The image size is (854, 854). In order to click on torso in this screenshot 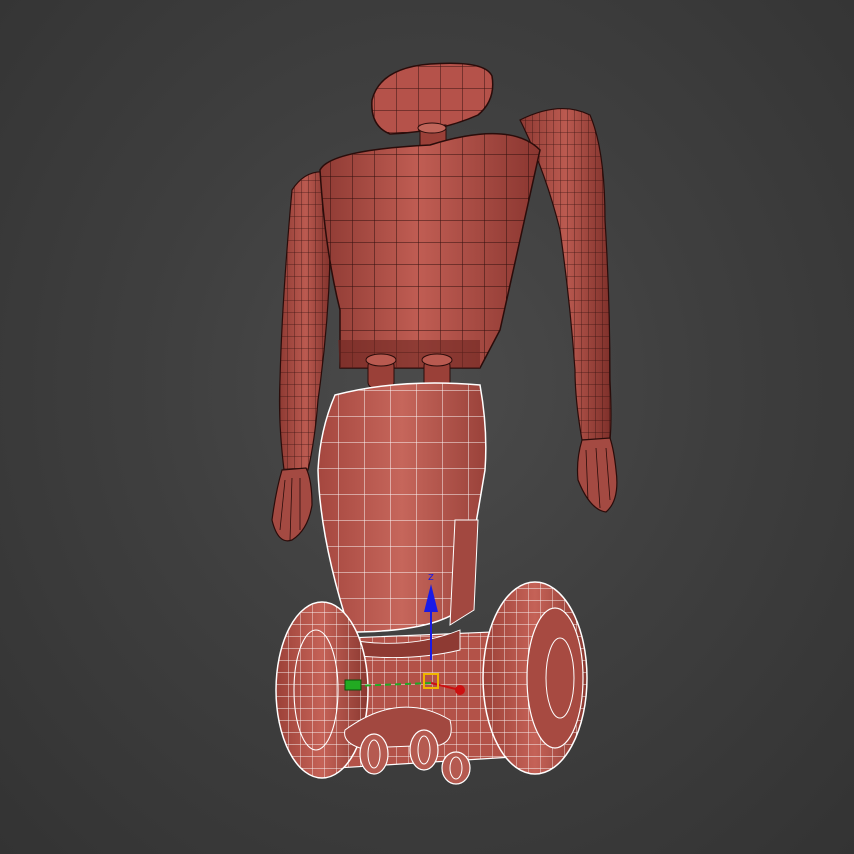, I will do `click(430, 245)`.